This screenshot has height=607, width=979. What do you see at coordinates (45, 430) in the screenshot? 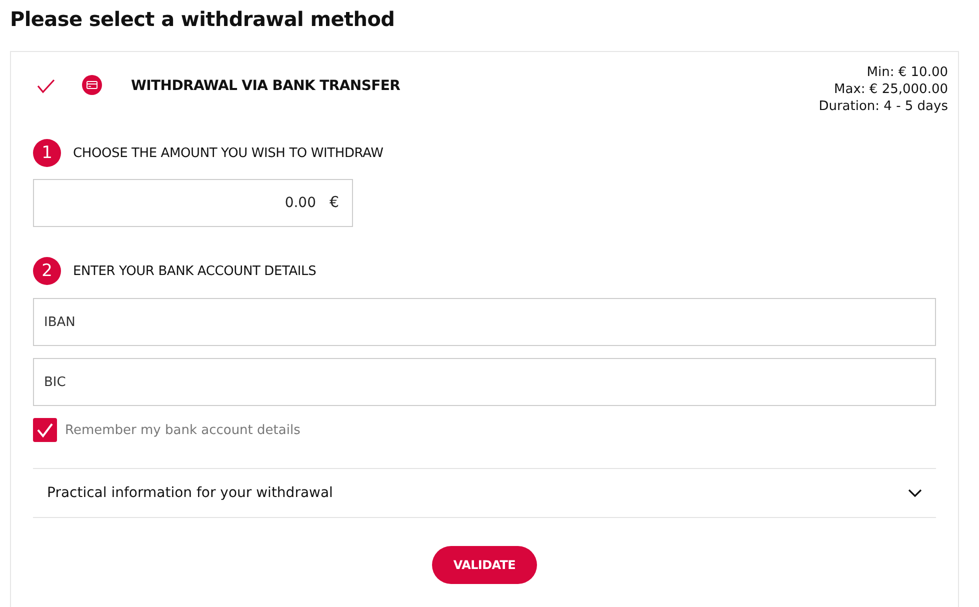
I see `checkbox` at bounding box center [45, 430].